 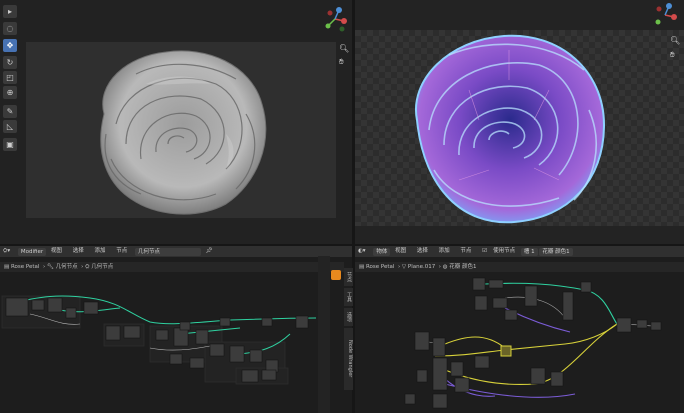 I want to click on object-type-dropdown: 物体, so click(x=382, y=251).